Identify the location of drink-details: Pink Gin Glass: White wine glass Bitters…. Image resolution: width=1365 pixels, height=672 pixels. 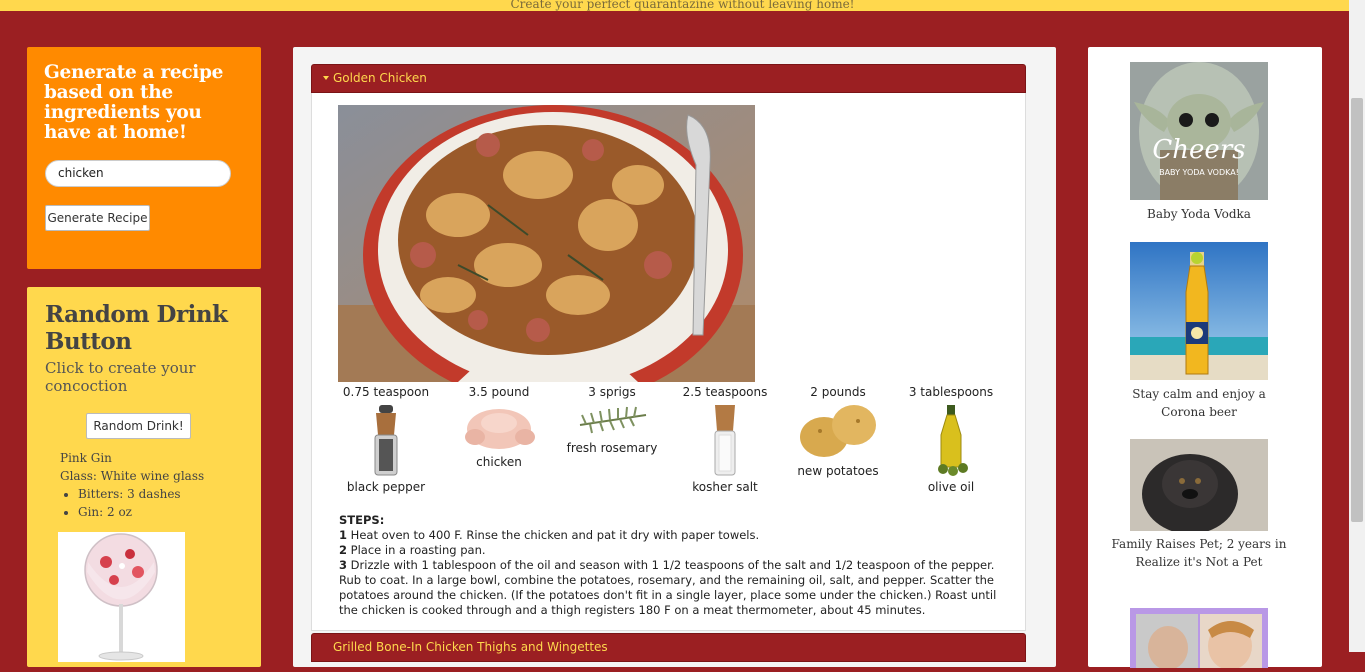
(155, 485).